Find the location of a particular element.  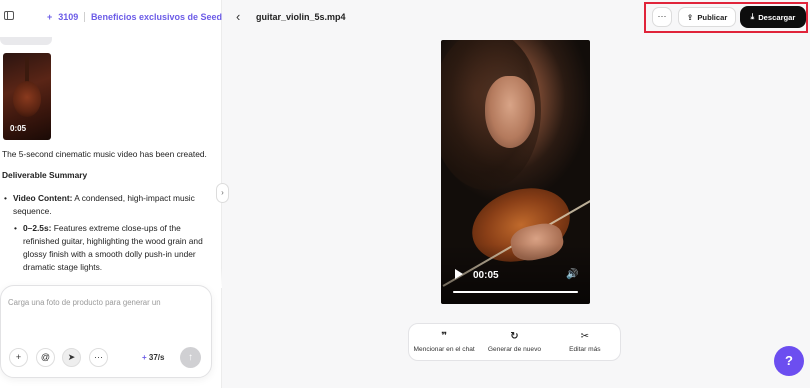

video-thumbnail: 0:05 is located at coordinates (27, 96).